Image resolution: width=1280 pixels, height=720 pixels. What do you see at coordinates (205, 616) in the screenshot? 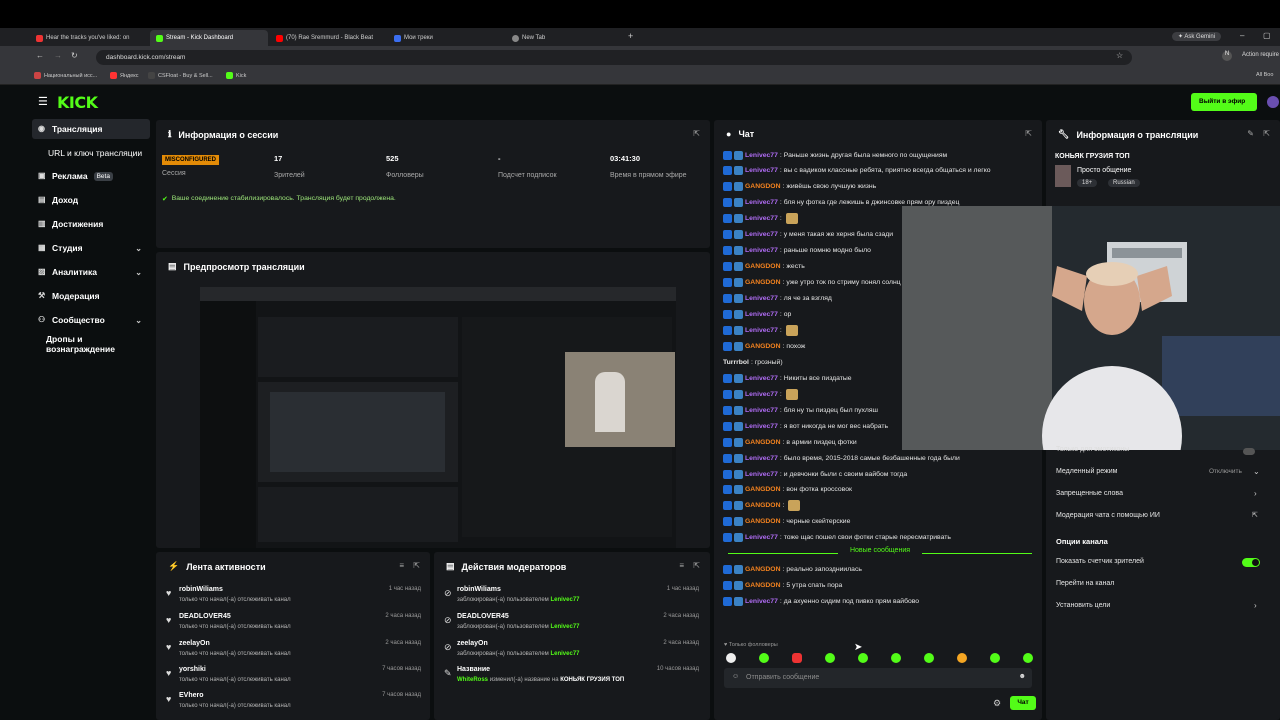
I see `activity-user: DEADLOVER45` at bounding box center [205, 616].